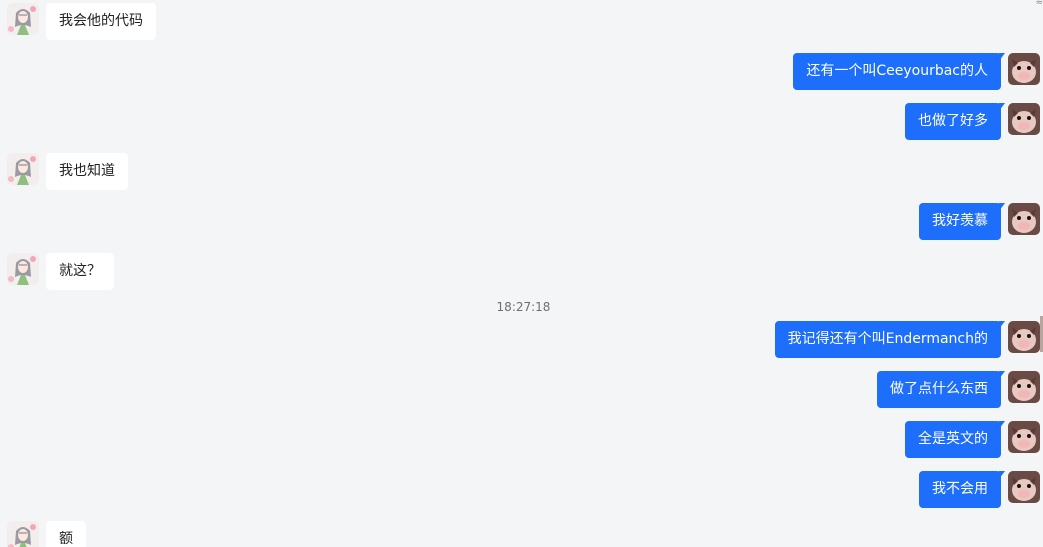 This screenshot has width=1043, height=547. Describe the element at coordinates (80, 271) in the screenshot. I see `message-bubble: 就这？` at that location.